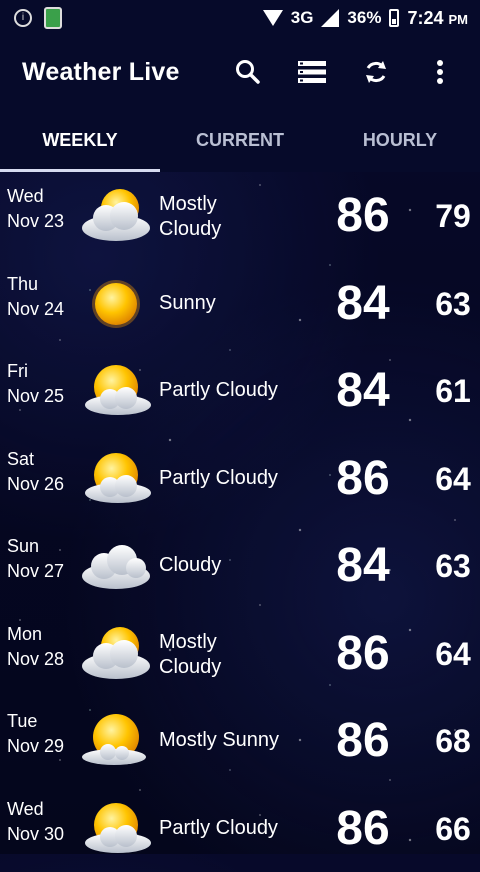  What do you see at coordinates (453, 391) in the screenshot?
I see `low-temp: 61` at bounding box center [453, 391].